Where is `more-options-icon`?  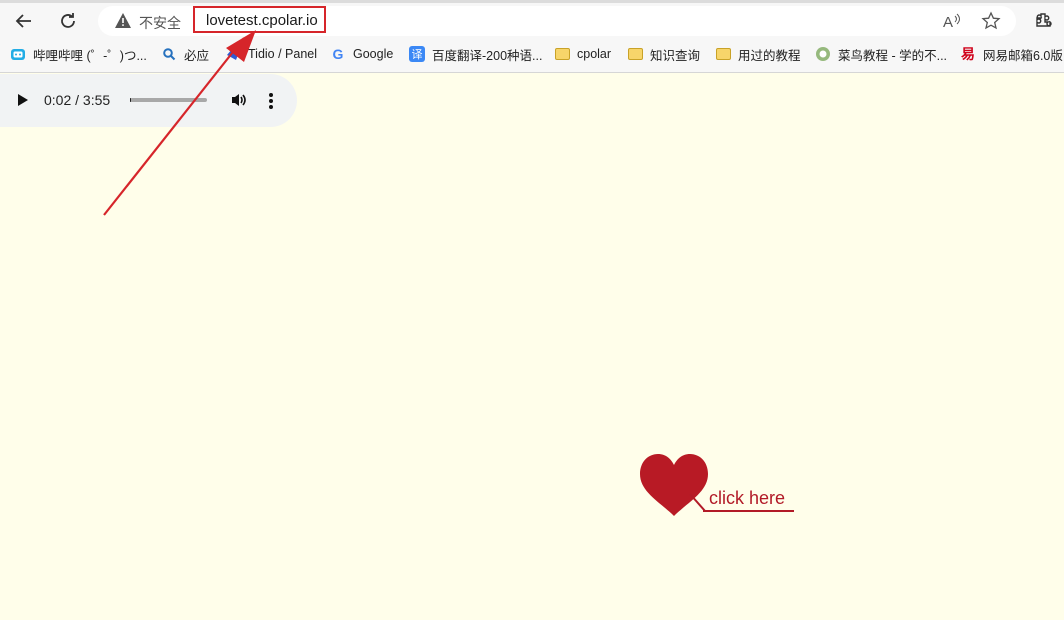 more-options-icon is located at coordinates (271, 101).